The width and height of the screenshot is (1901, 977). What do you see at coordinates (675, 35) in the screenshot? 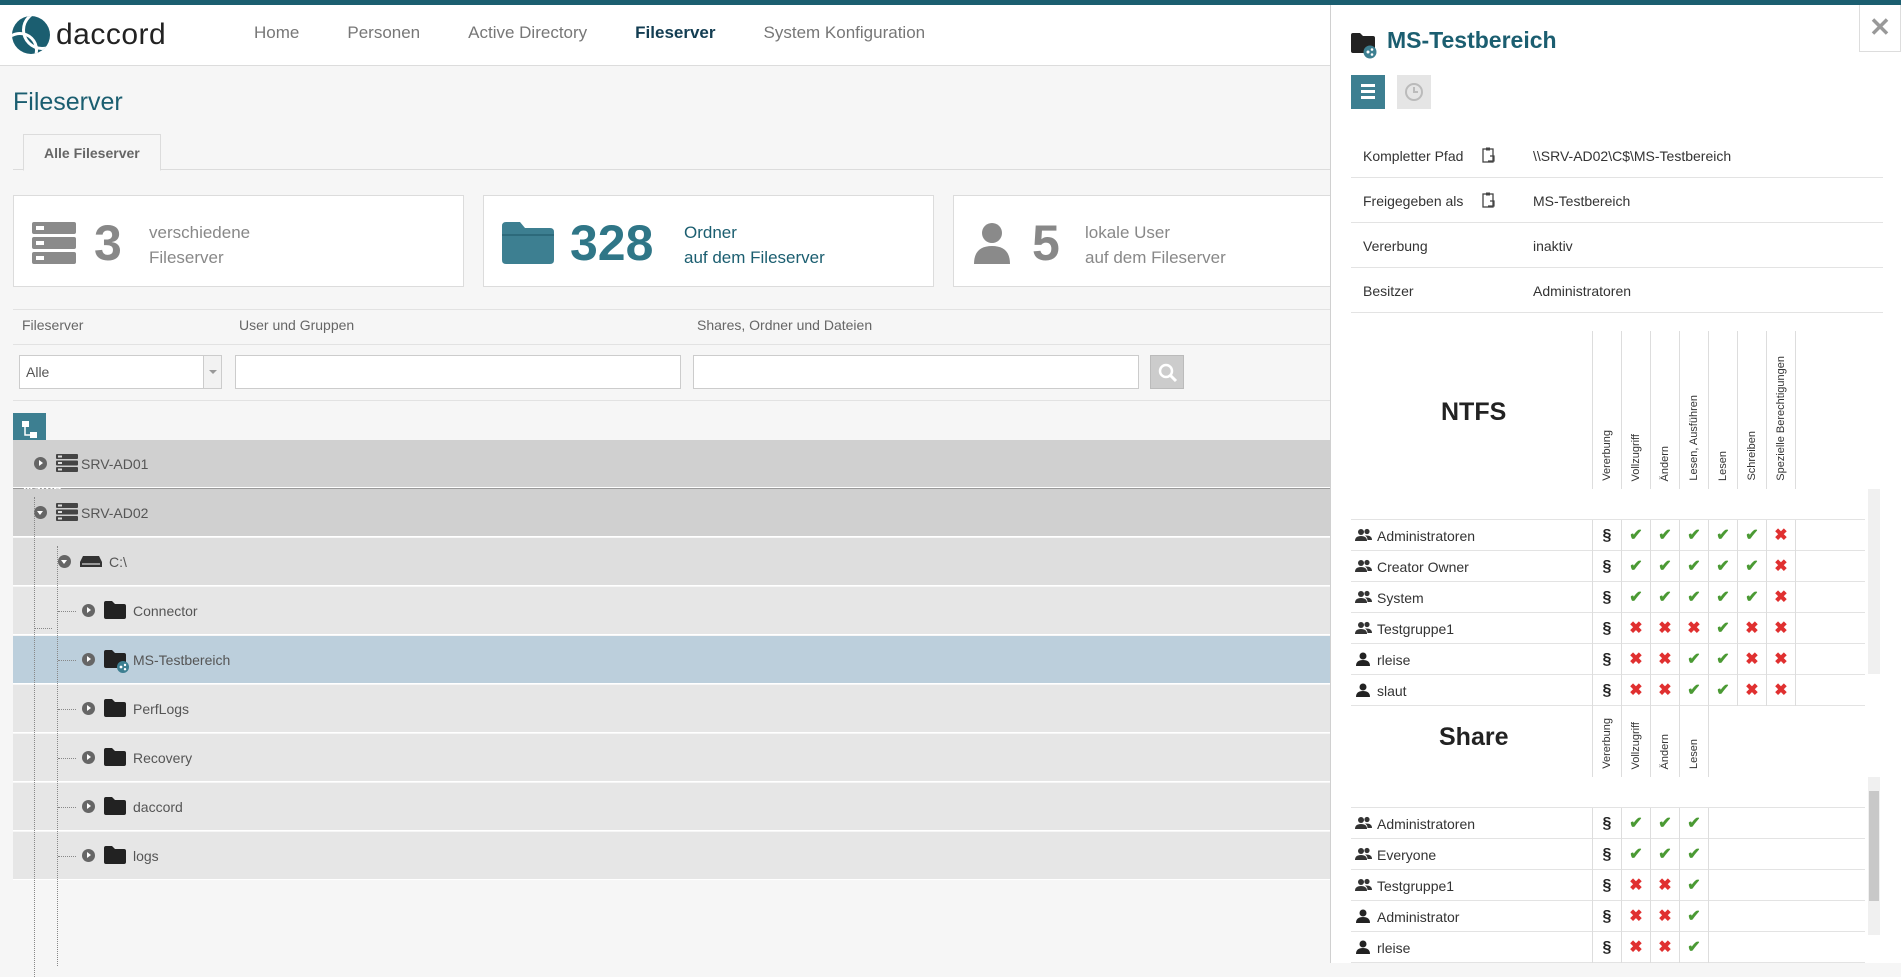
I see `nav-item-fileserver: Fileserver` at bounding box center [675, 35].